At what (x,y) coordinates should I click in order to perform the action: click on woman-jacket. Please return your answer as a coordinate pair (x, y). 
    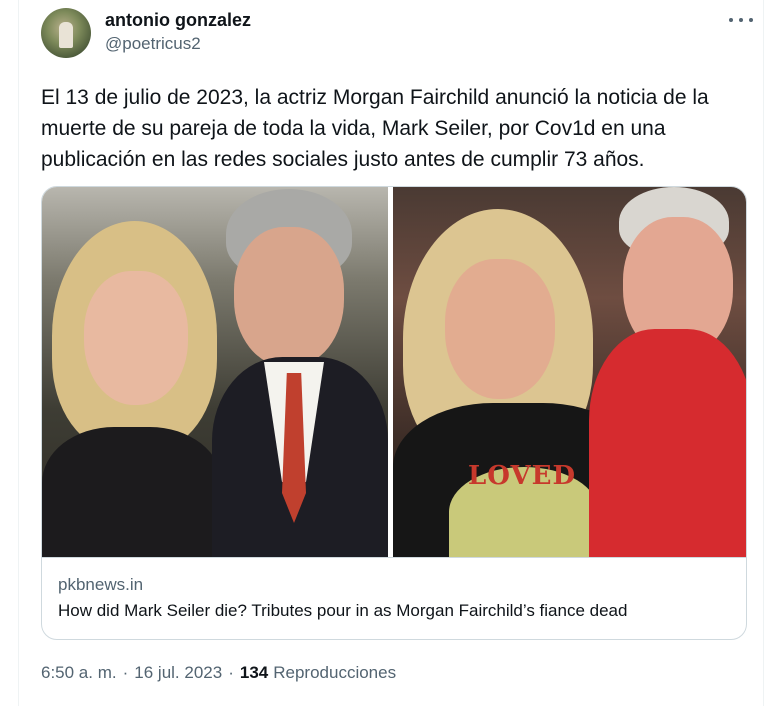
    Looking at the image, I should click on (132, 492).